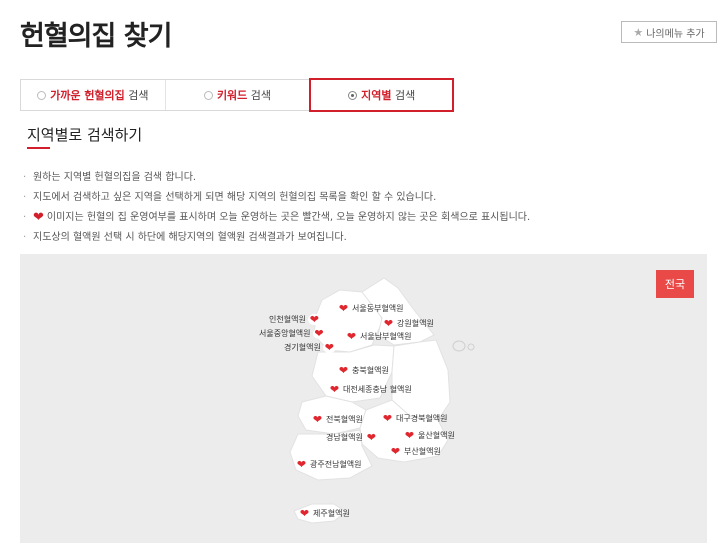  I want to click on center-daejeon-sejong-chungnam: ❤ 대전세종충남 혈액원, so click(370, 389).